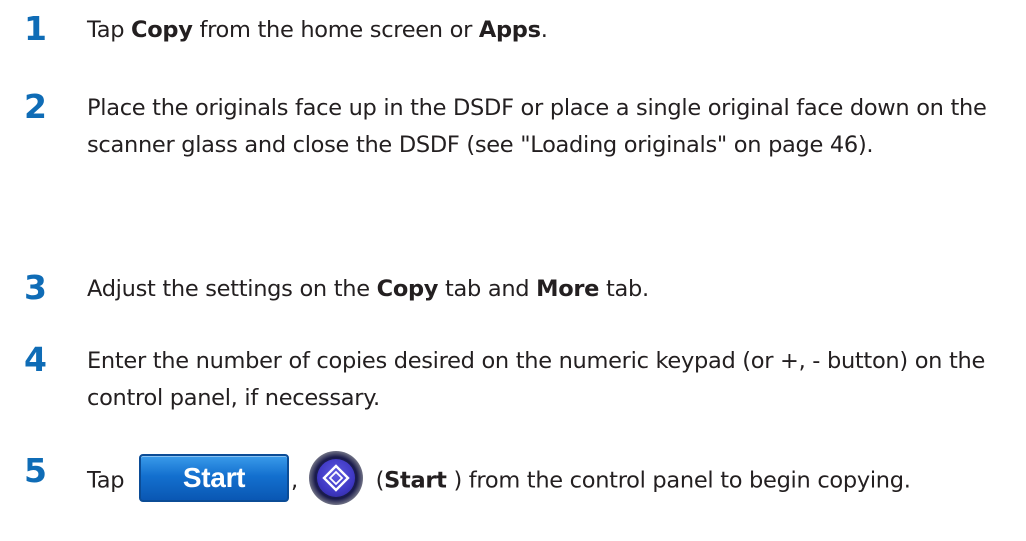 Image resolution: width=1026 pixels, height=541 pixels. I want to click on start-diamond-icon, so click(335, 478).